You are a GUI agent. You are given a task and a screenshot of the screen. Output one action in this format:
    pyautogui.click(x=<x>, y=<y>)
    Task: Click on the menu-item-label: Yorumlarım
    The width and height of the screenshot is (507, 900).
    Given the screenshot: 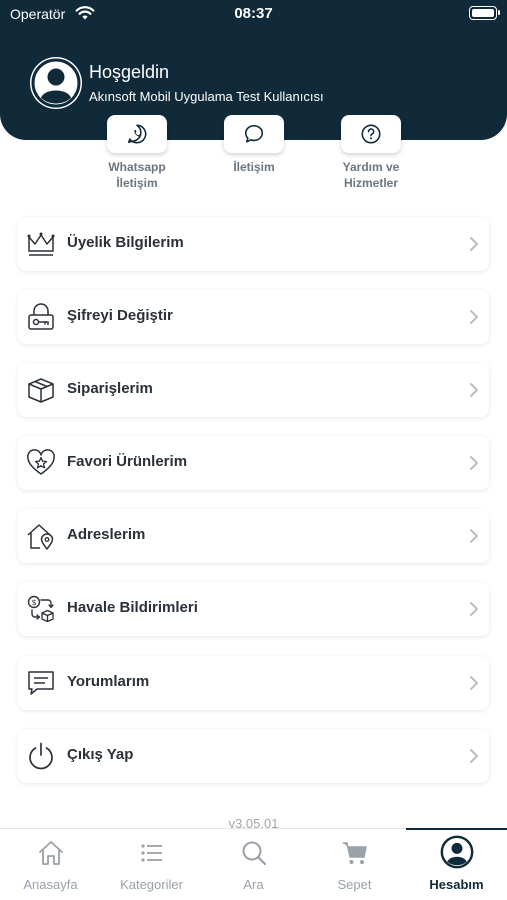 What is the action you would take?
    pyautogui.click(x=108, y=681)
    